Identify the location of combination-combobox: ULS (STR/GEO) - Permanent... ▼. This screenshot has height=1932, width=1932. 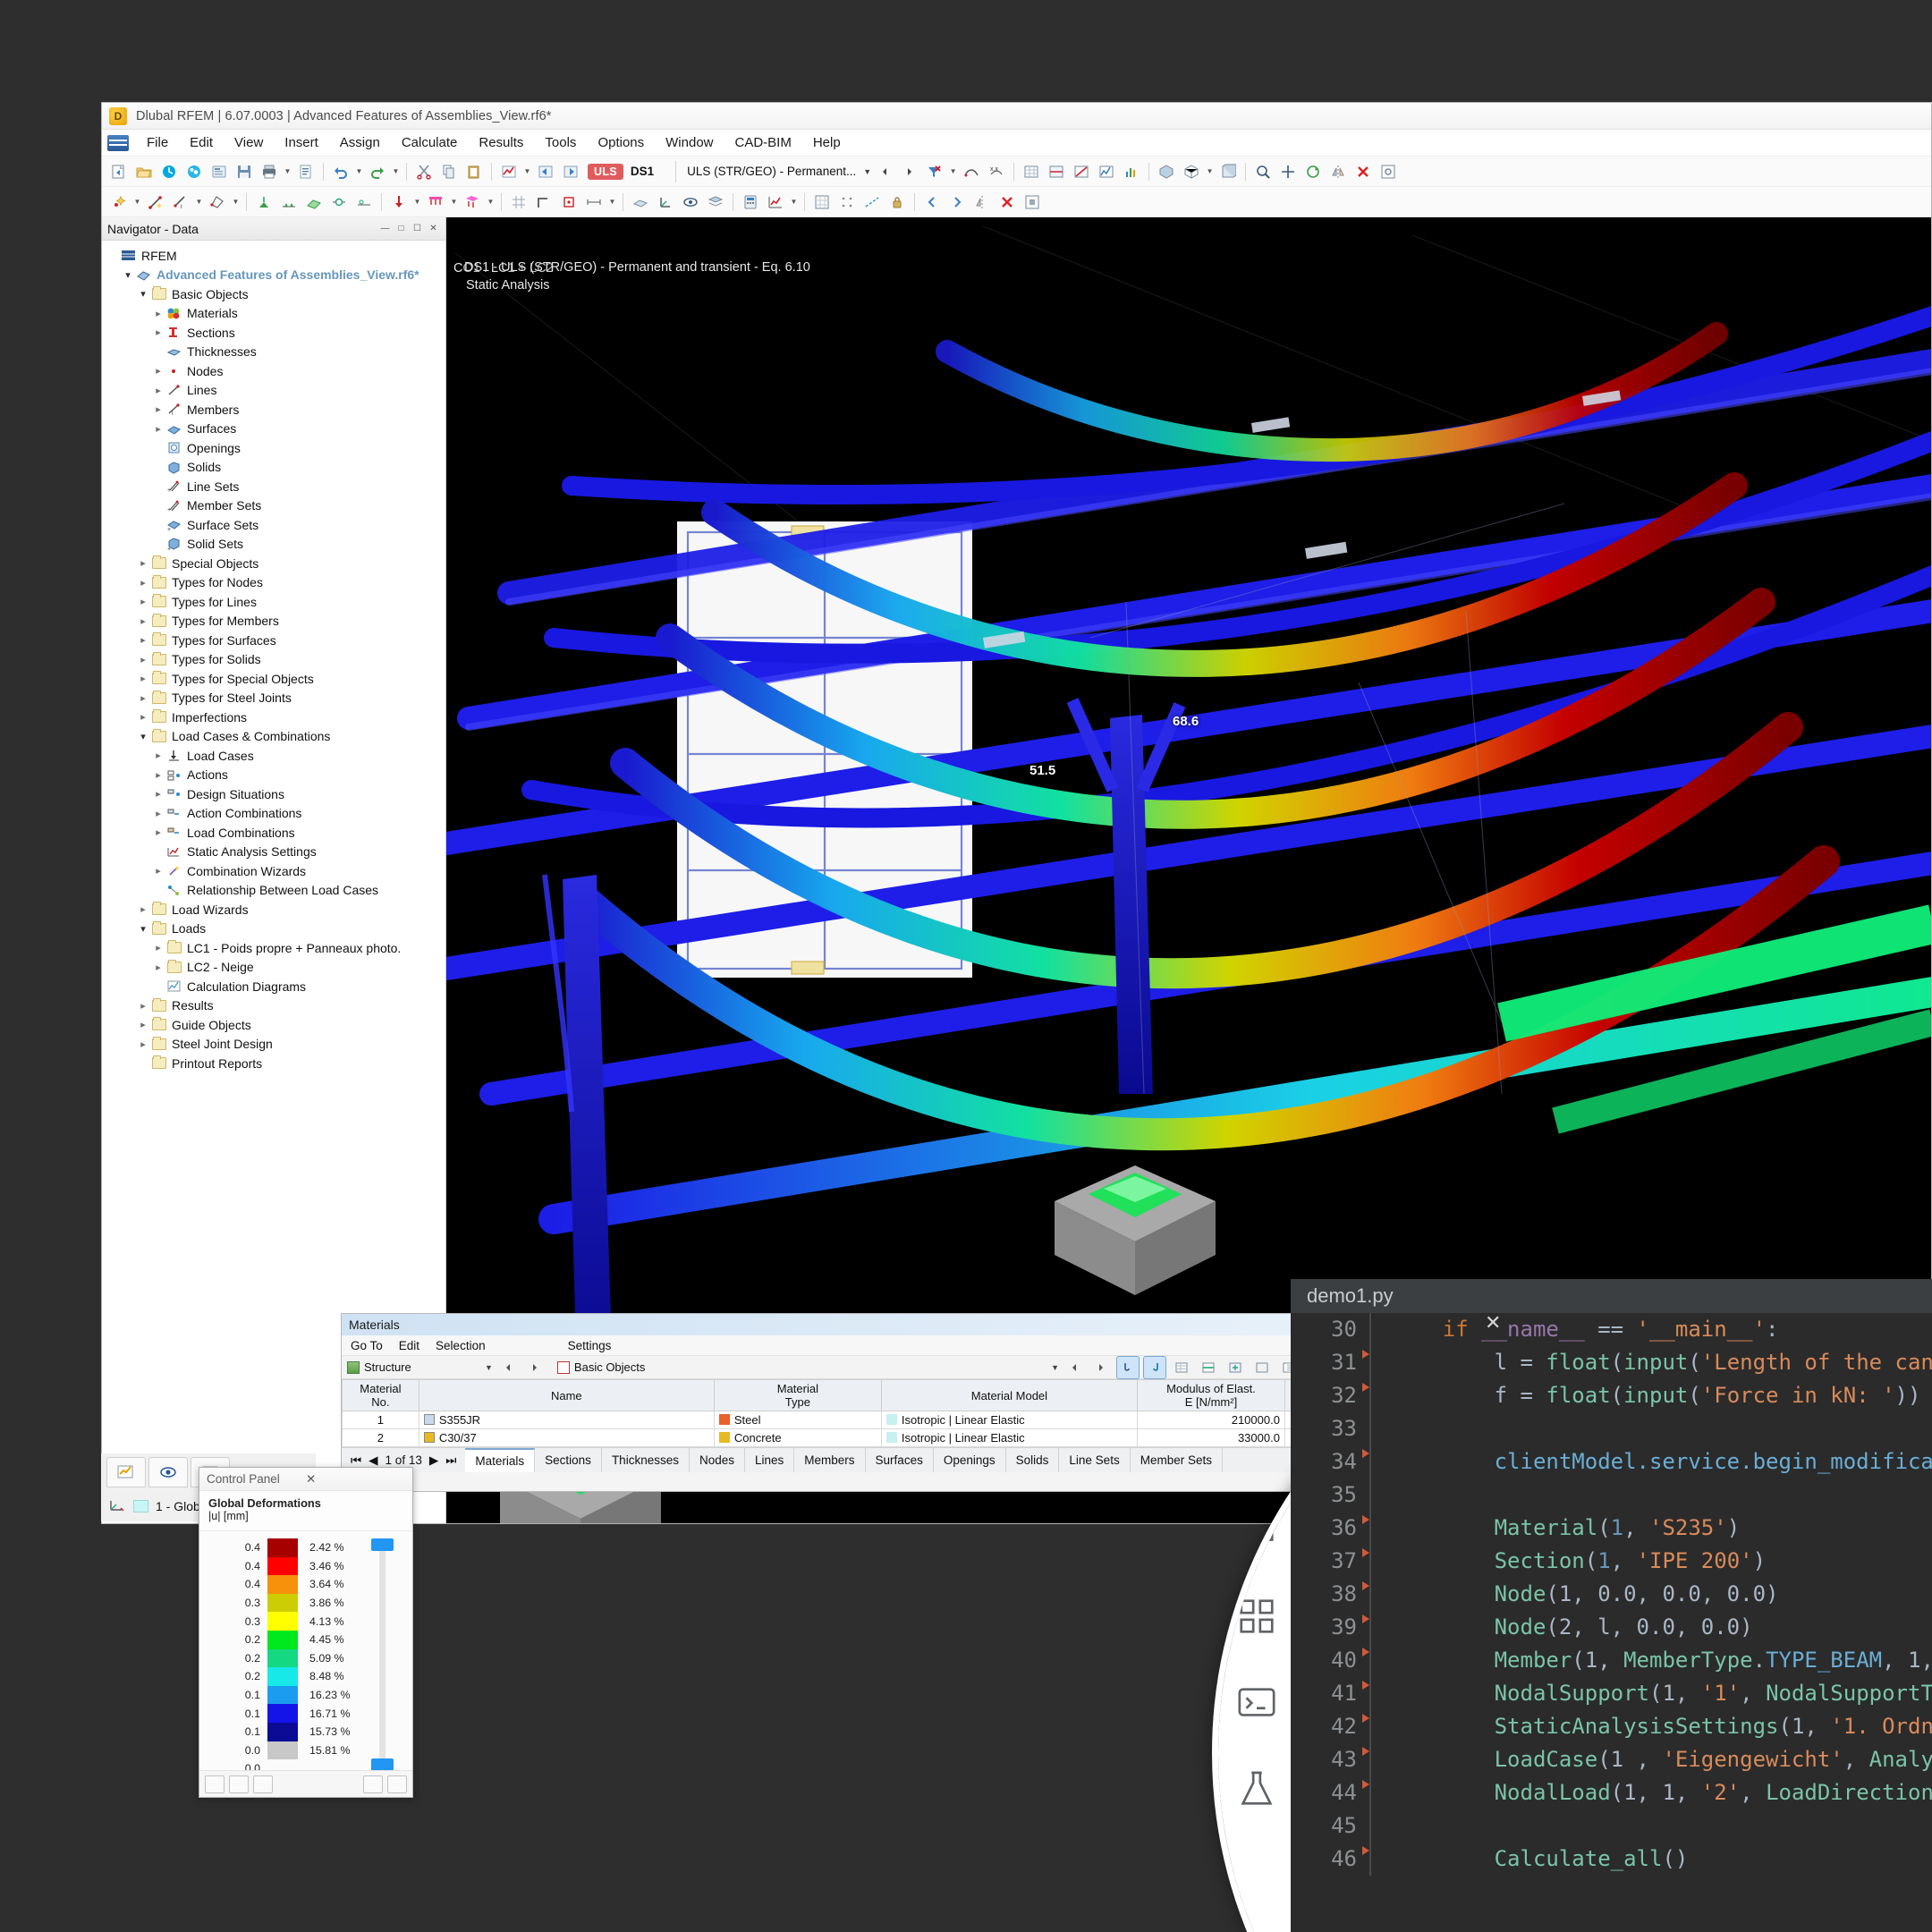
(773, 171).